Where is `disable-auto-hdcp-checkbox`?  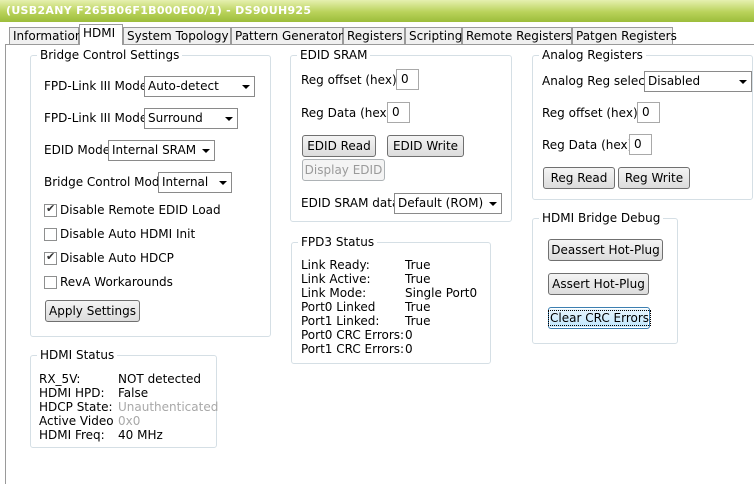
disable-auto-hdcp-checkbox is located at coordinates (50, 257).